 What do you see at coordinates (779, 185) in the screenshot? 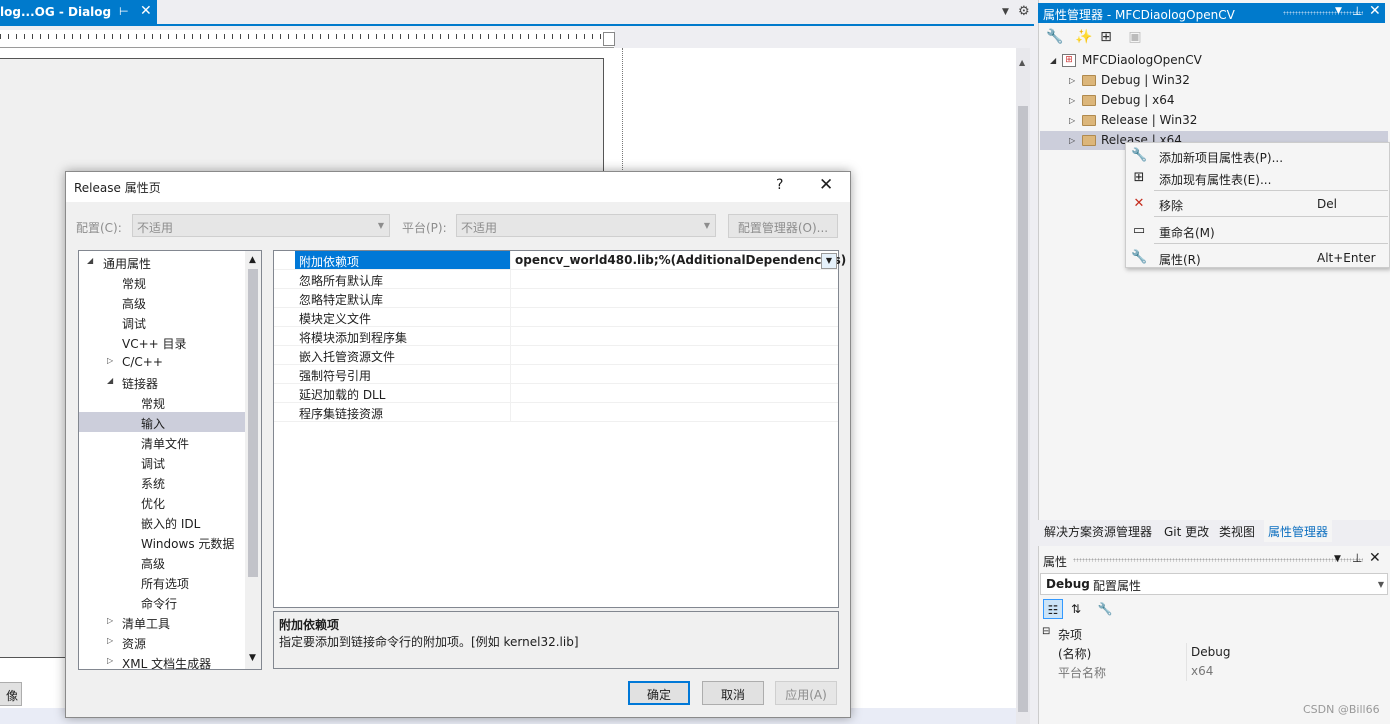
I see `help-icon: ?` at bounding box center [779, 185].